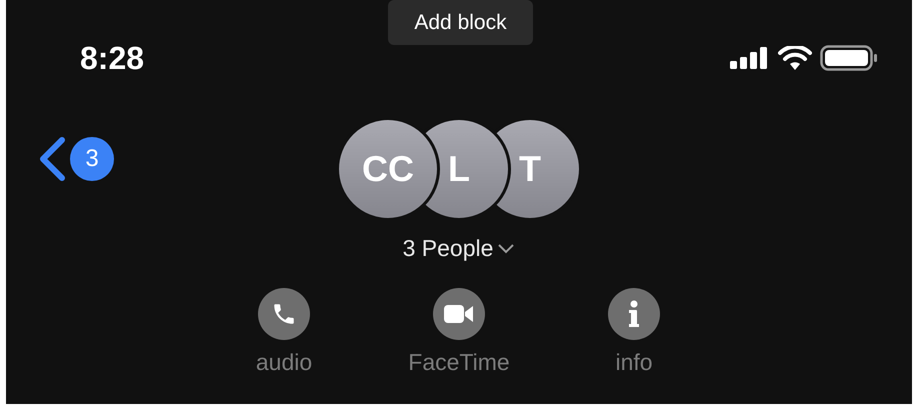  I want to click on info-icon, so click(634, 314).